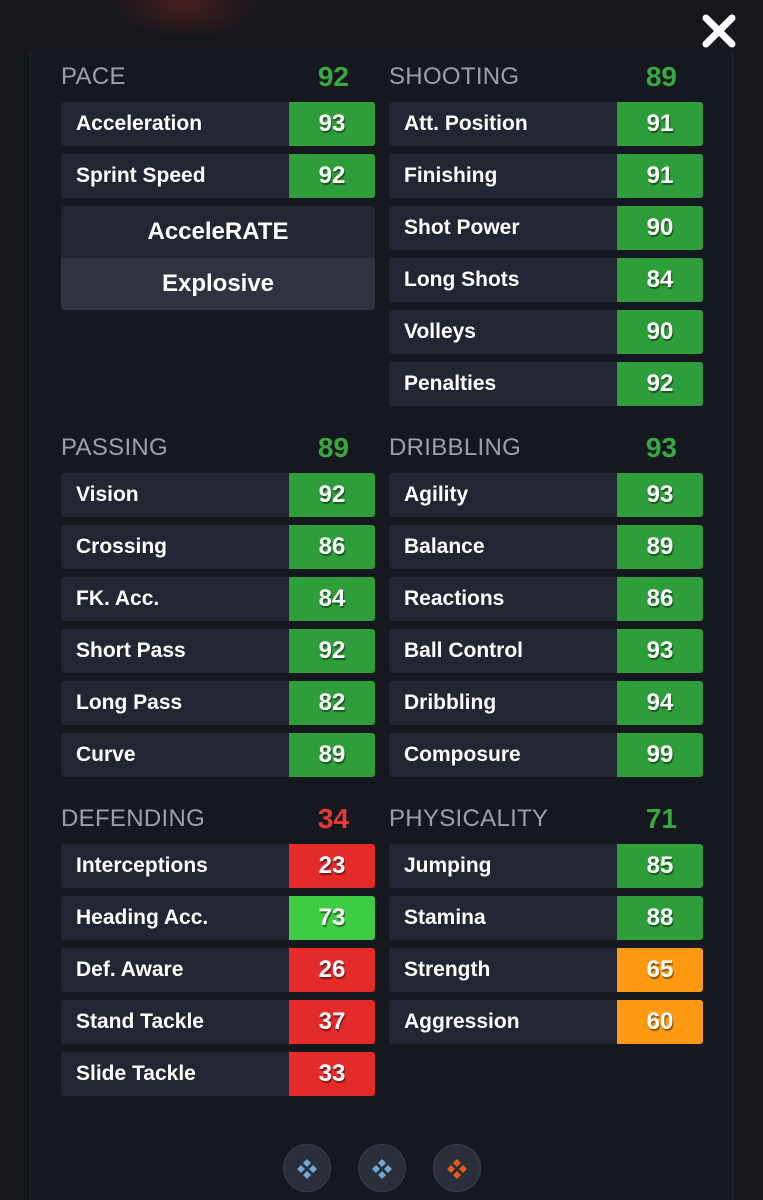 This screenshot has height=1200, width=763. What do you see at coordinates (175, 755) in the screenshot?
I see `stat-label: Curve` at bounding box center [175, 755].